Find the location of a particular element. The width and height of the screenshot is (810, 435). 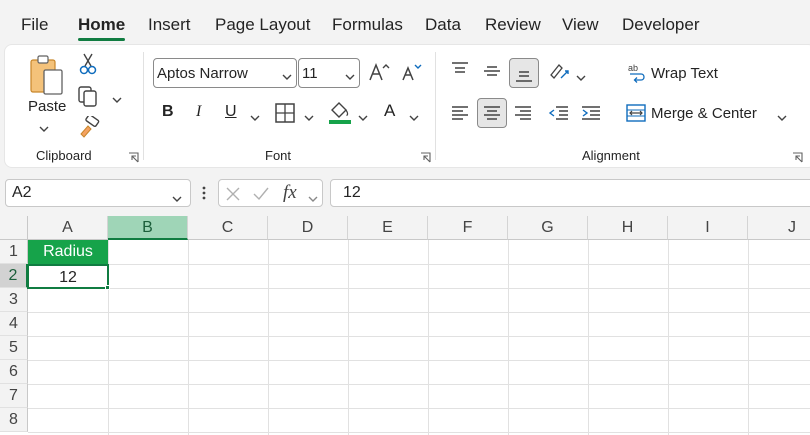

enter-check-icon is located at coordinates (261, 196).